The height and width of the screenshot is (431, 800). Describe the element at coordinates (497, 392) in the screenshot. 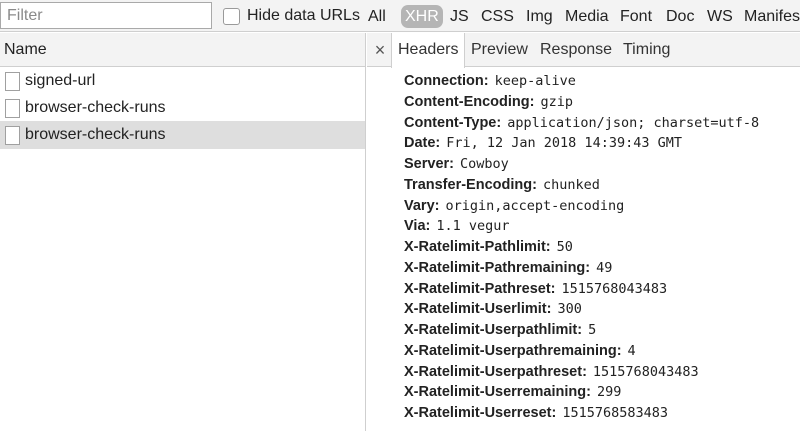

I see `header-name: X-Ratelimit-Userremaining:` at that location.